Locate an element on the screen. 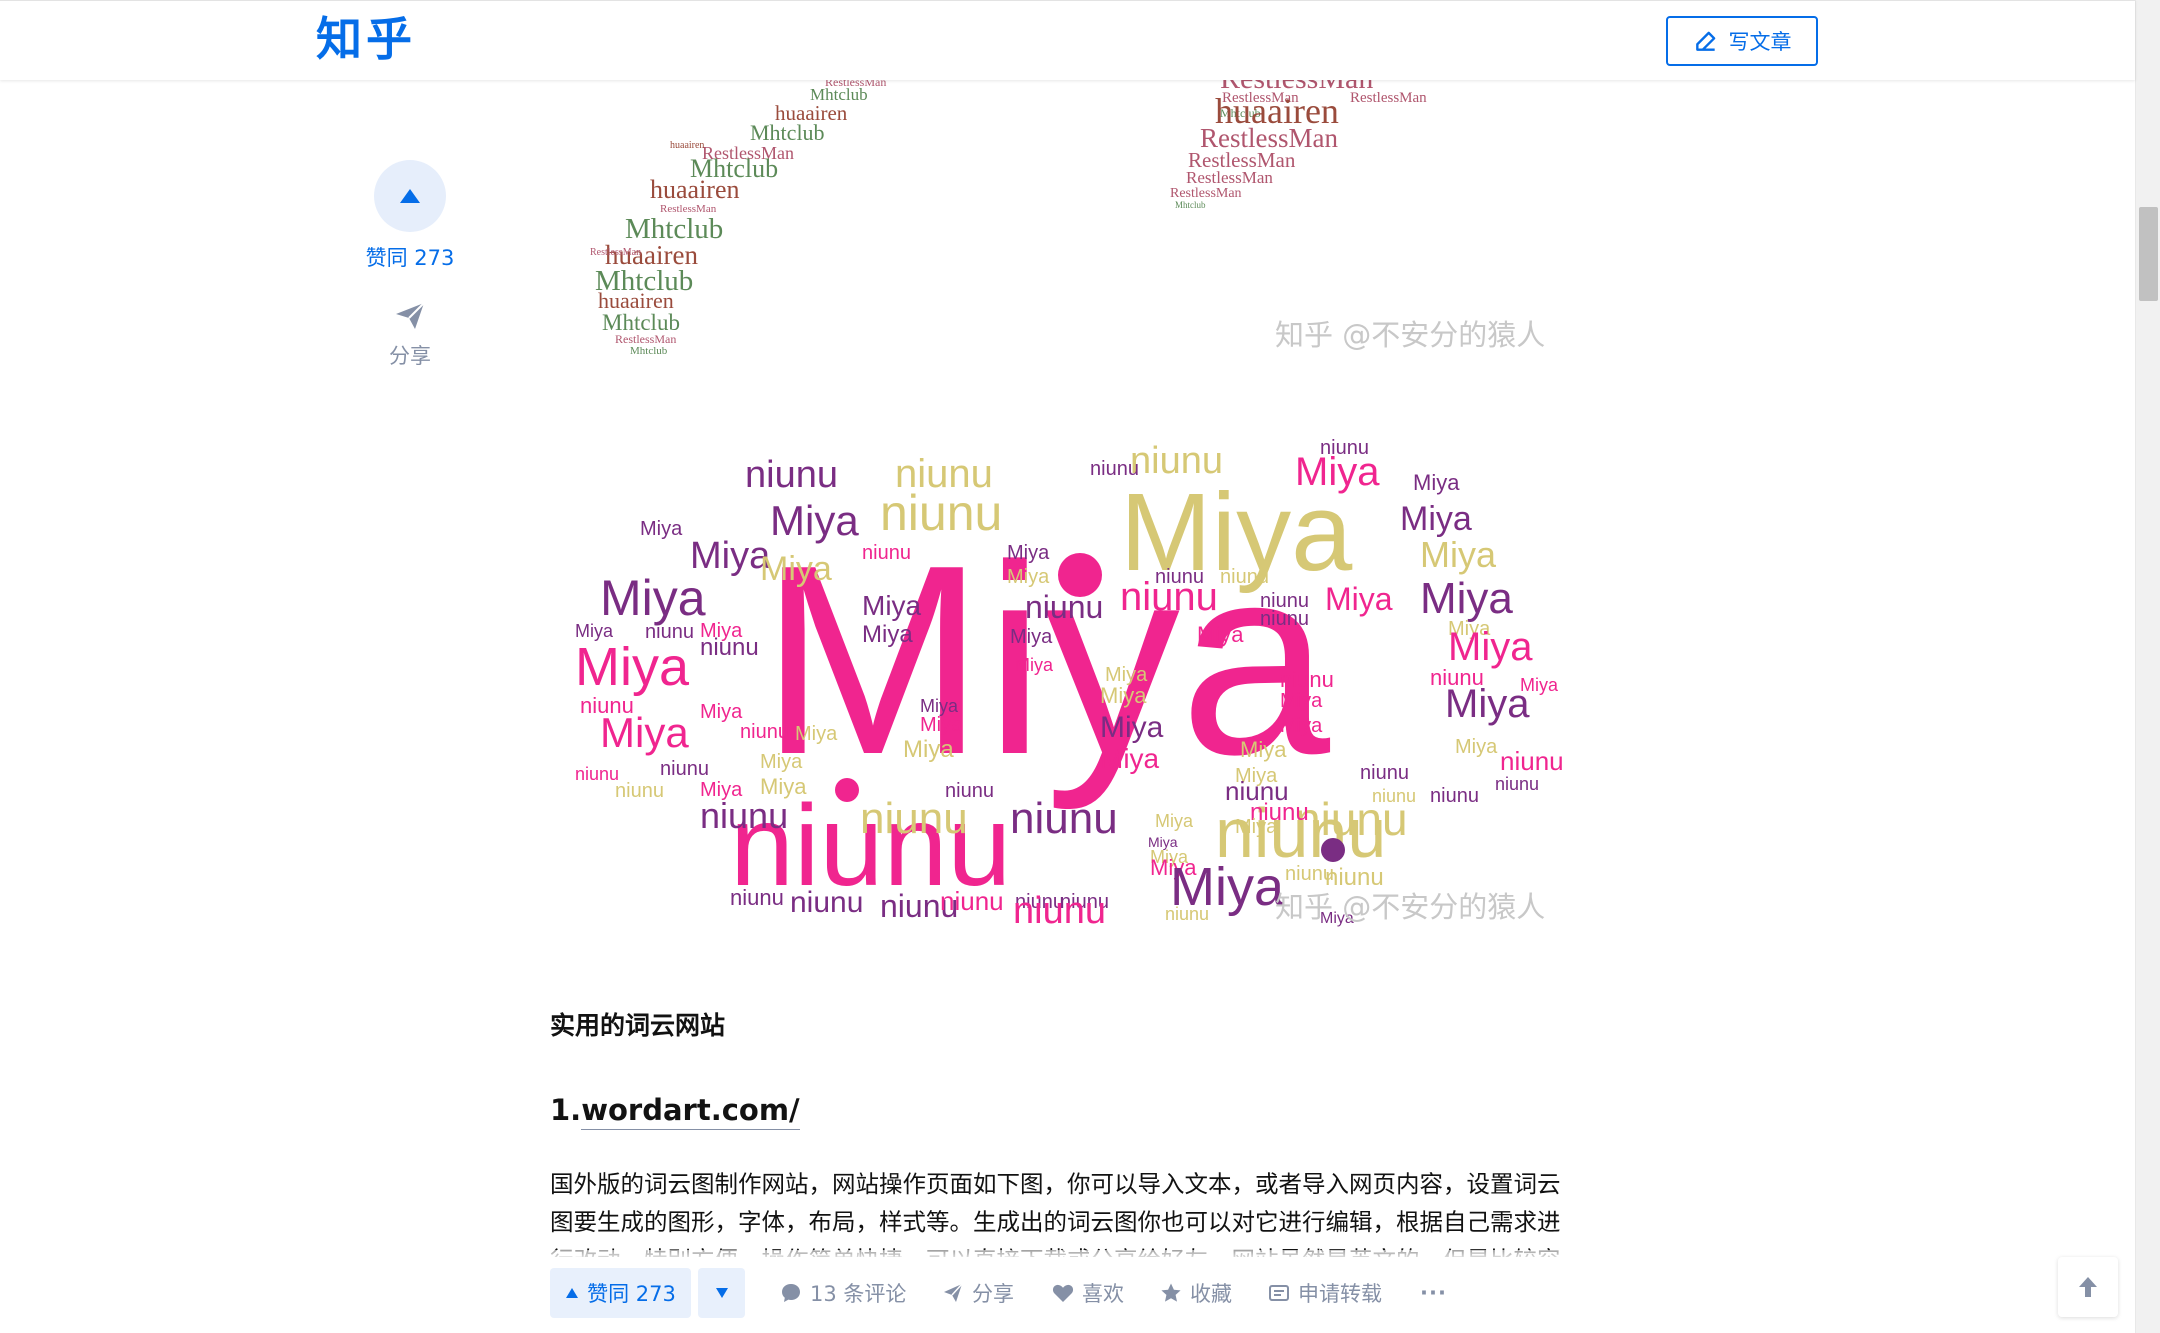 Image resolution: width=2160 pixels, height=1333 pixels. write-article-label: 写文章 is located at coordinates (1760, 42).